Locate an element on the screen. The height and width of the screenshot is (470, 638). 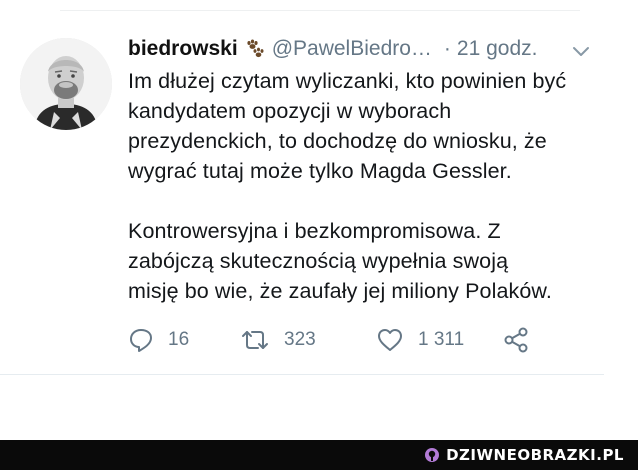
avatar-photo is located at coordinates (66, 84).